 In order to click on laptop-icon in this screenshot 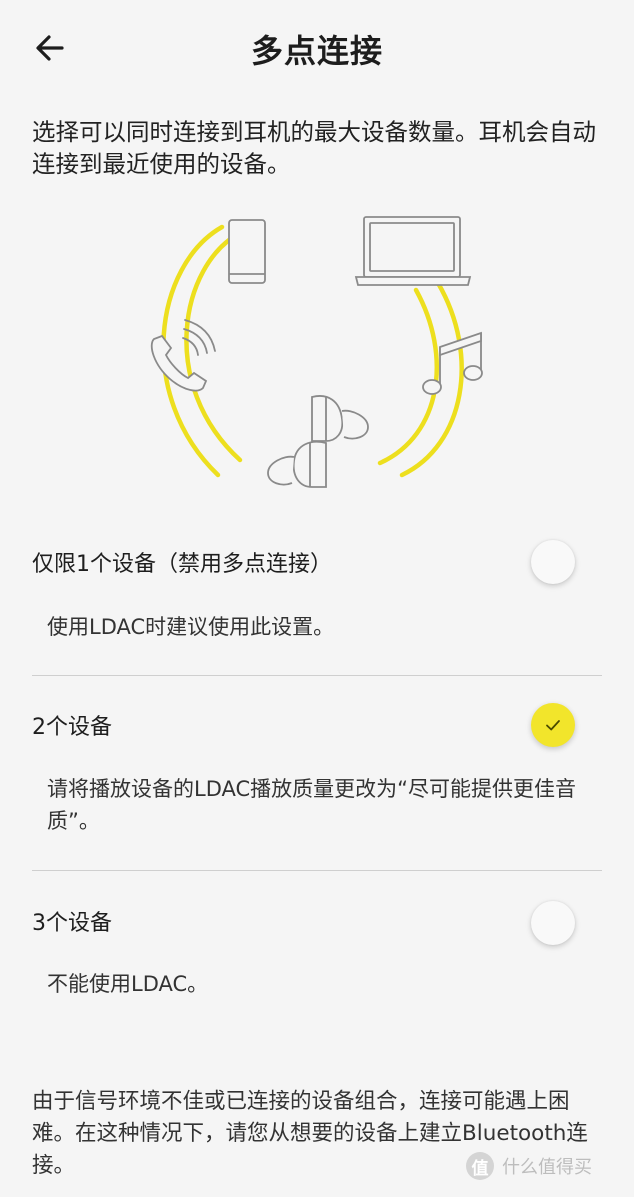, I will do `click(413, 251)`.